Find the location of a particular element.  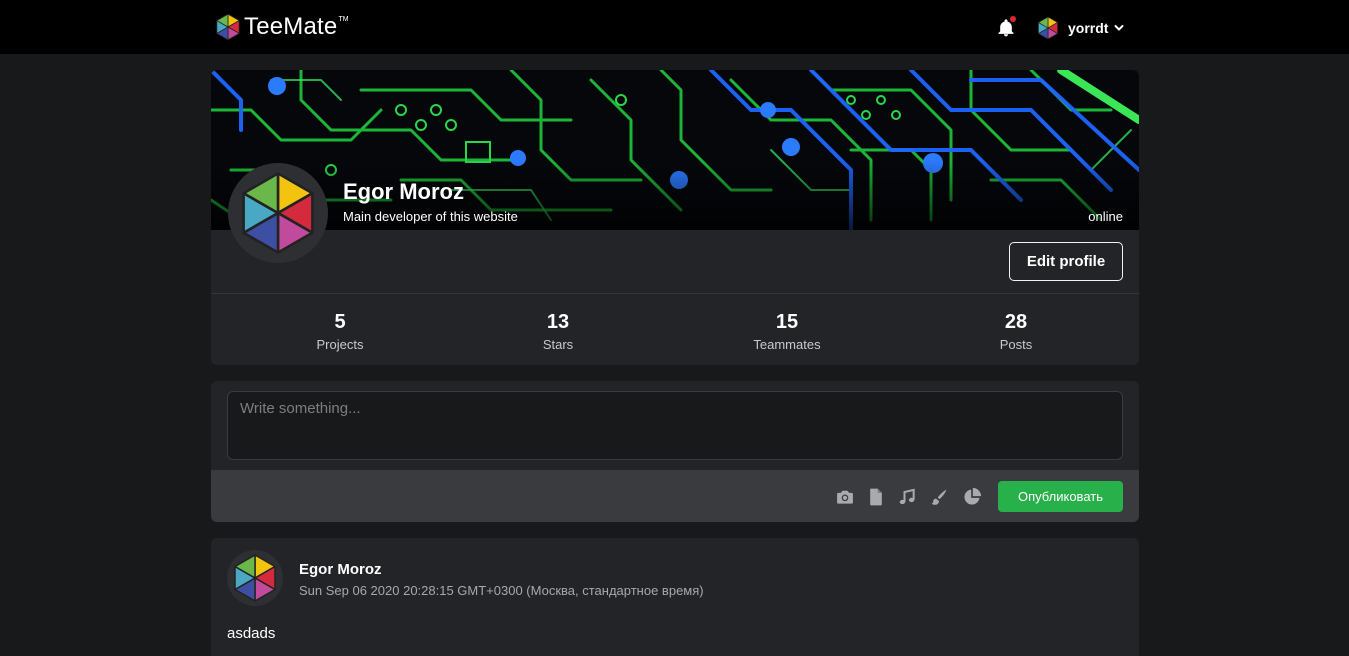

stat-projects: 5 Projects is located at coordinates (340, 331).